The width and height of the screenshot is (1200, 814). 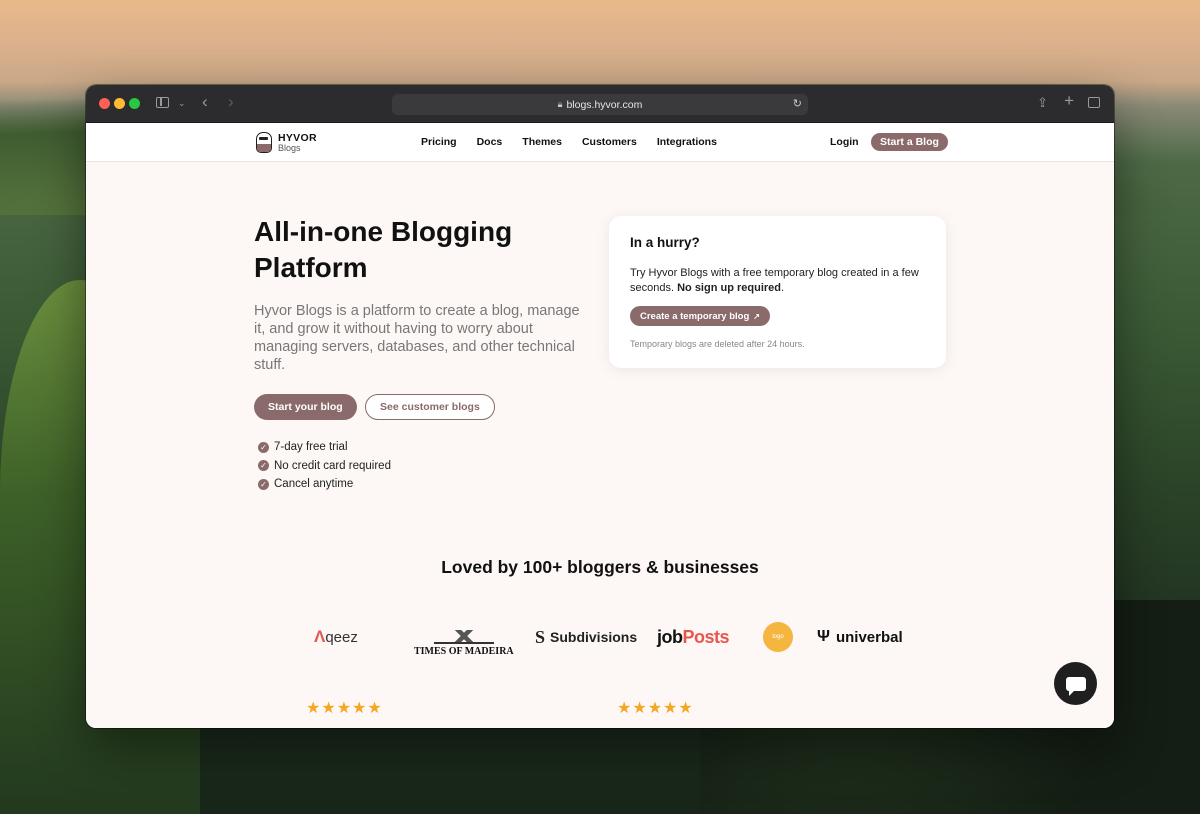 What do you see at coordinates (264, 142) in the screenshot?
I see `hyvor-logo-icon` at bounding box center [264, 142].